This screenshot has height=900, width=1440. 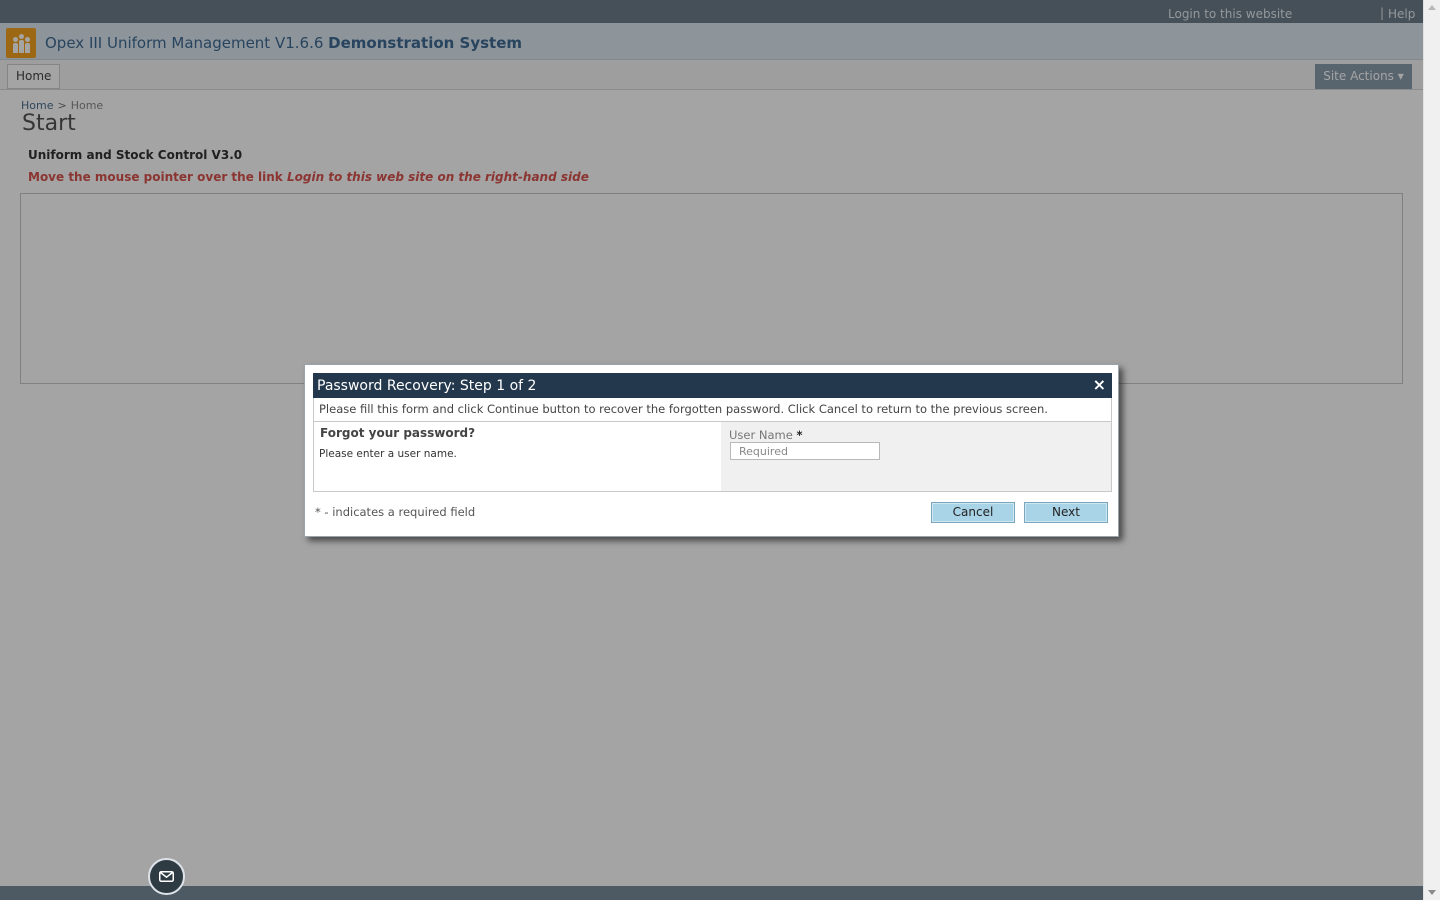 I want to click on feedback-mail-button, so click(x=166, y=876).